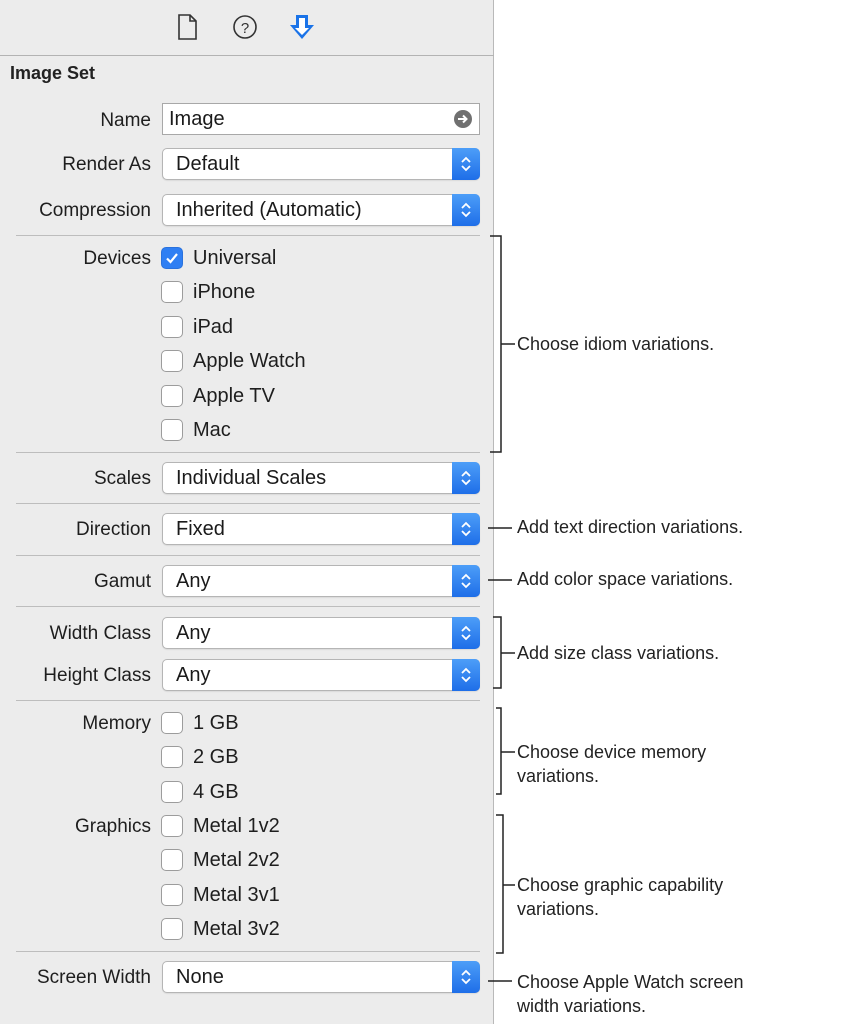 The image size is (865, 1024). I want to click on direction-value: Fixed, so click(200, 529).